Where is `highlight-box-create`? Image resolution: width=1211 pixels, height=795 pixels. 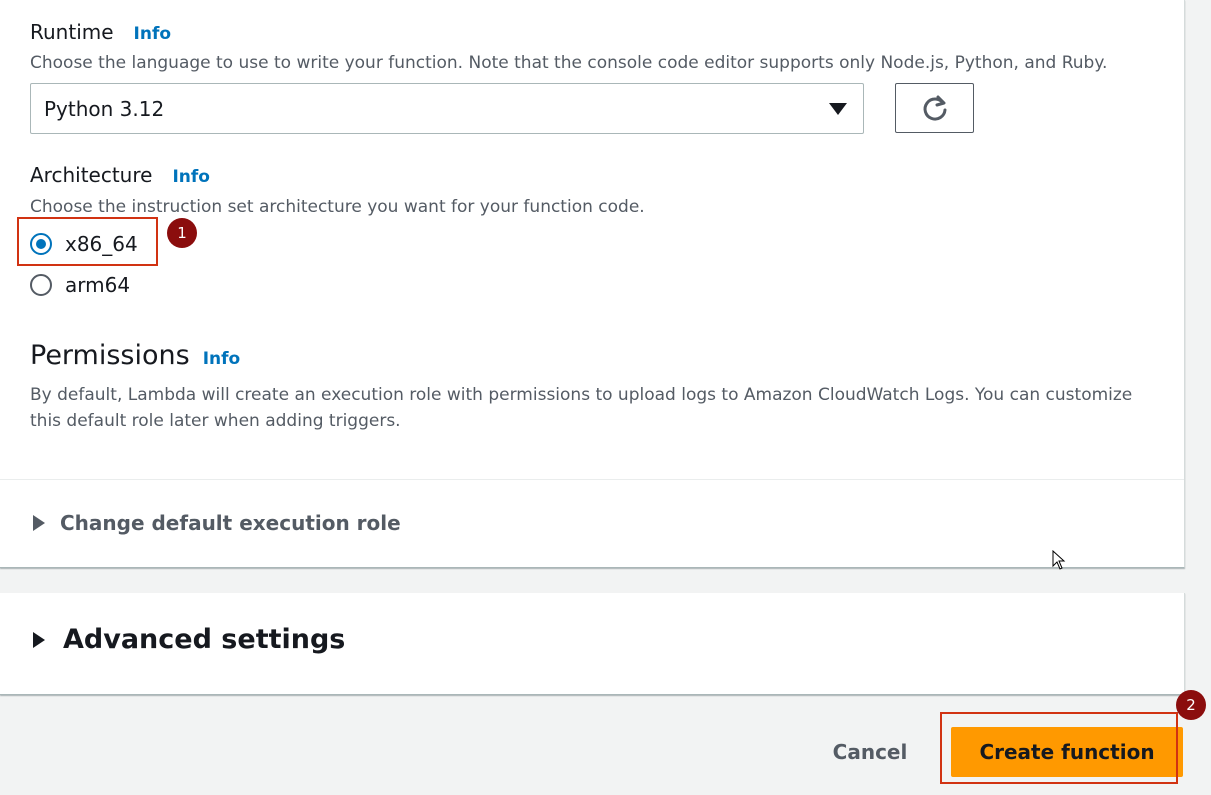 highlight-box-create is located at coordinates (1059, 748).